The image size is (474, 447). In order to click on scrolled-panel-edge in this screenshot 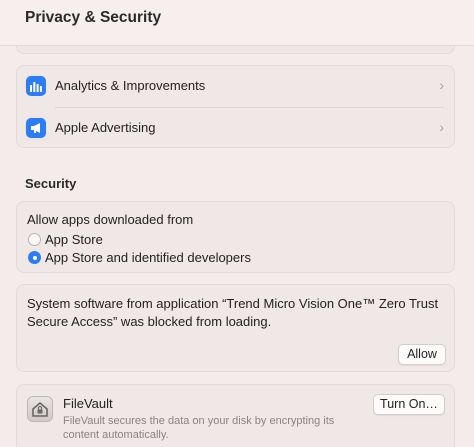, I will do `click(235, 50)`.